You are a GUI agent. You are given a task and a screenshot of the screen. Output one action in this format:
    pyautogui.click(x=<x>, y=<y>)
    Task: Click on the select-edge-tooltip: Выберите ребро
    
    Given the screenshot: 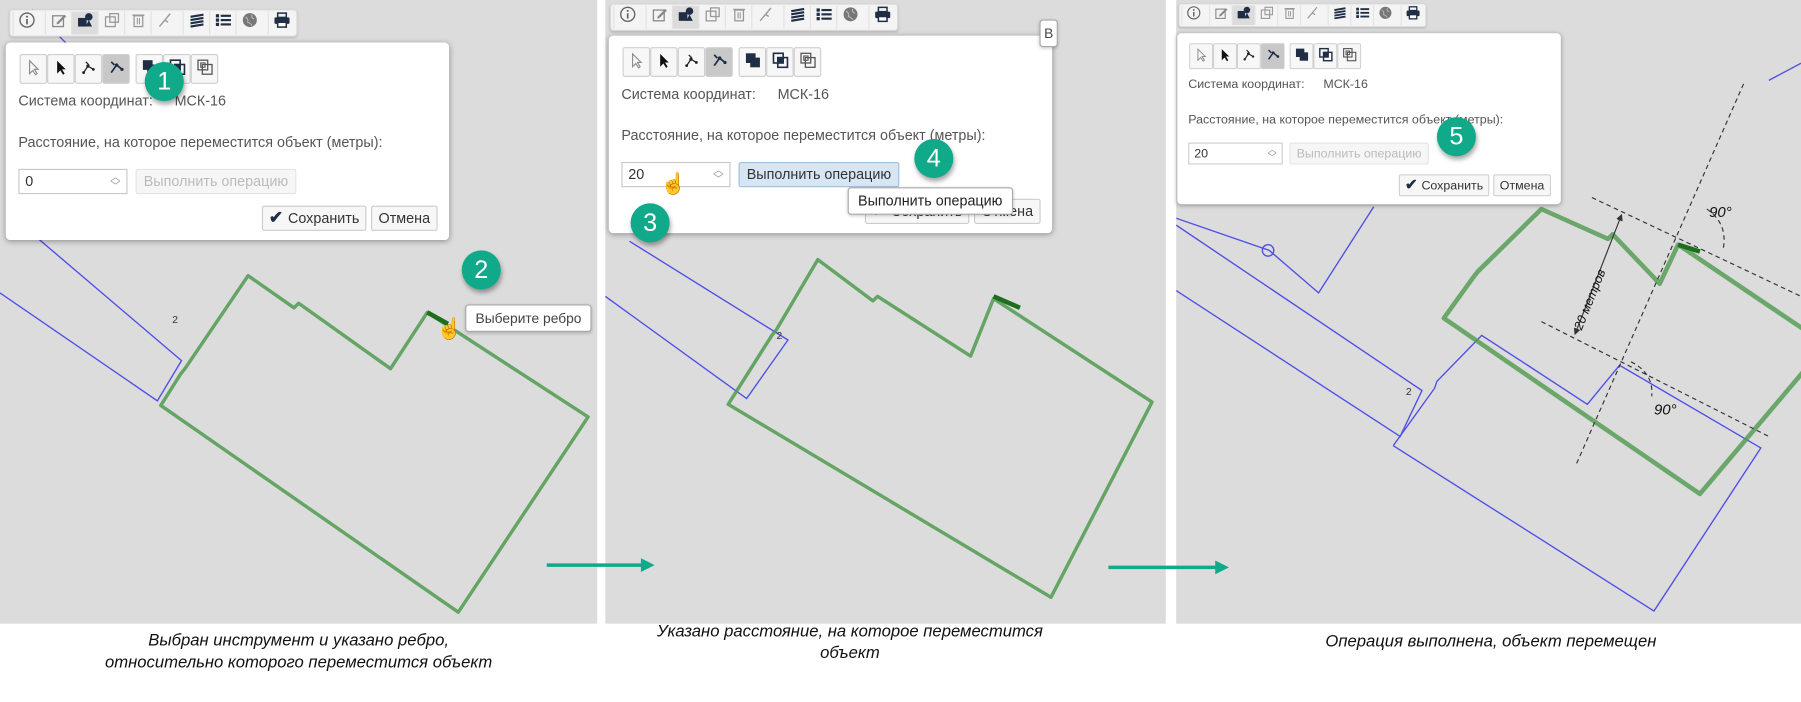 What is the action you would take?
    pyautogui.click(x=528, y=318)
    